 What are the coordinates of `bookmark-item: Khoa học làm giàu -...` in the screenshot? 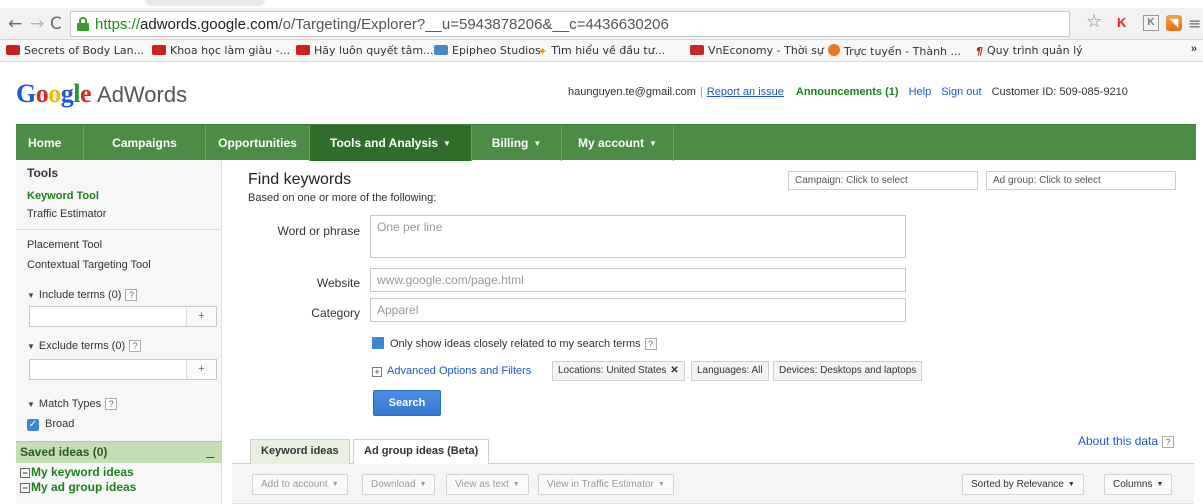 It's located at (221, 52).